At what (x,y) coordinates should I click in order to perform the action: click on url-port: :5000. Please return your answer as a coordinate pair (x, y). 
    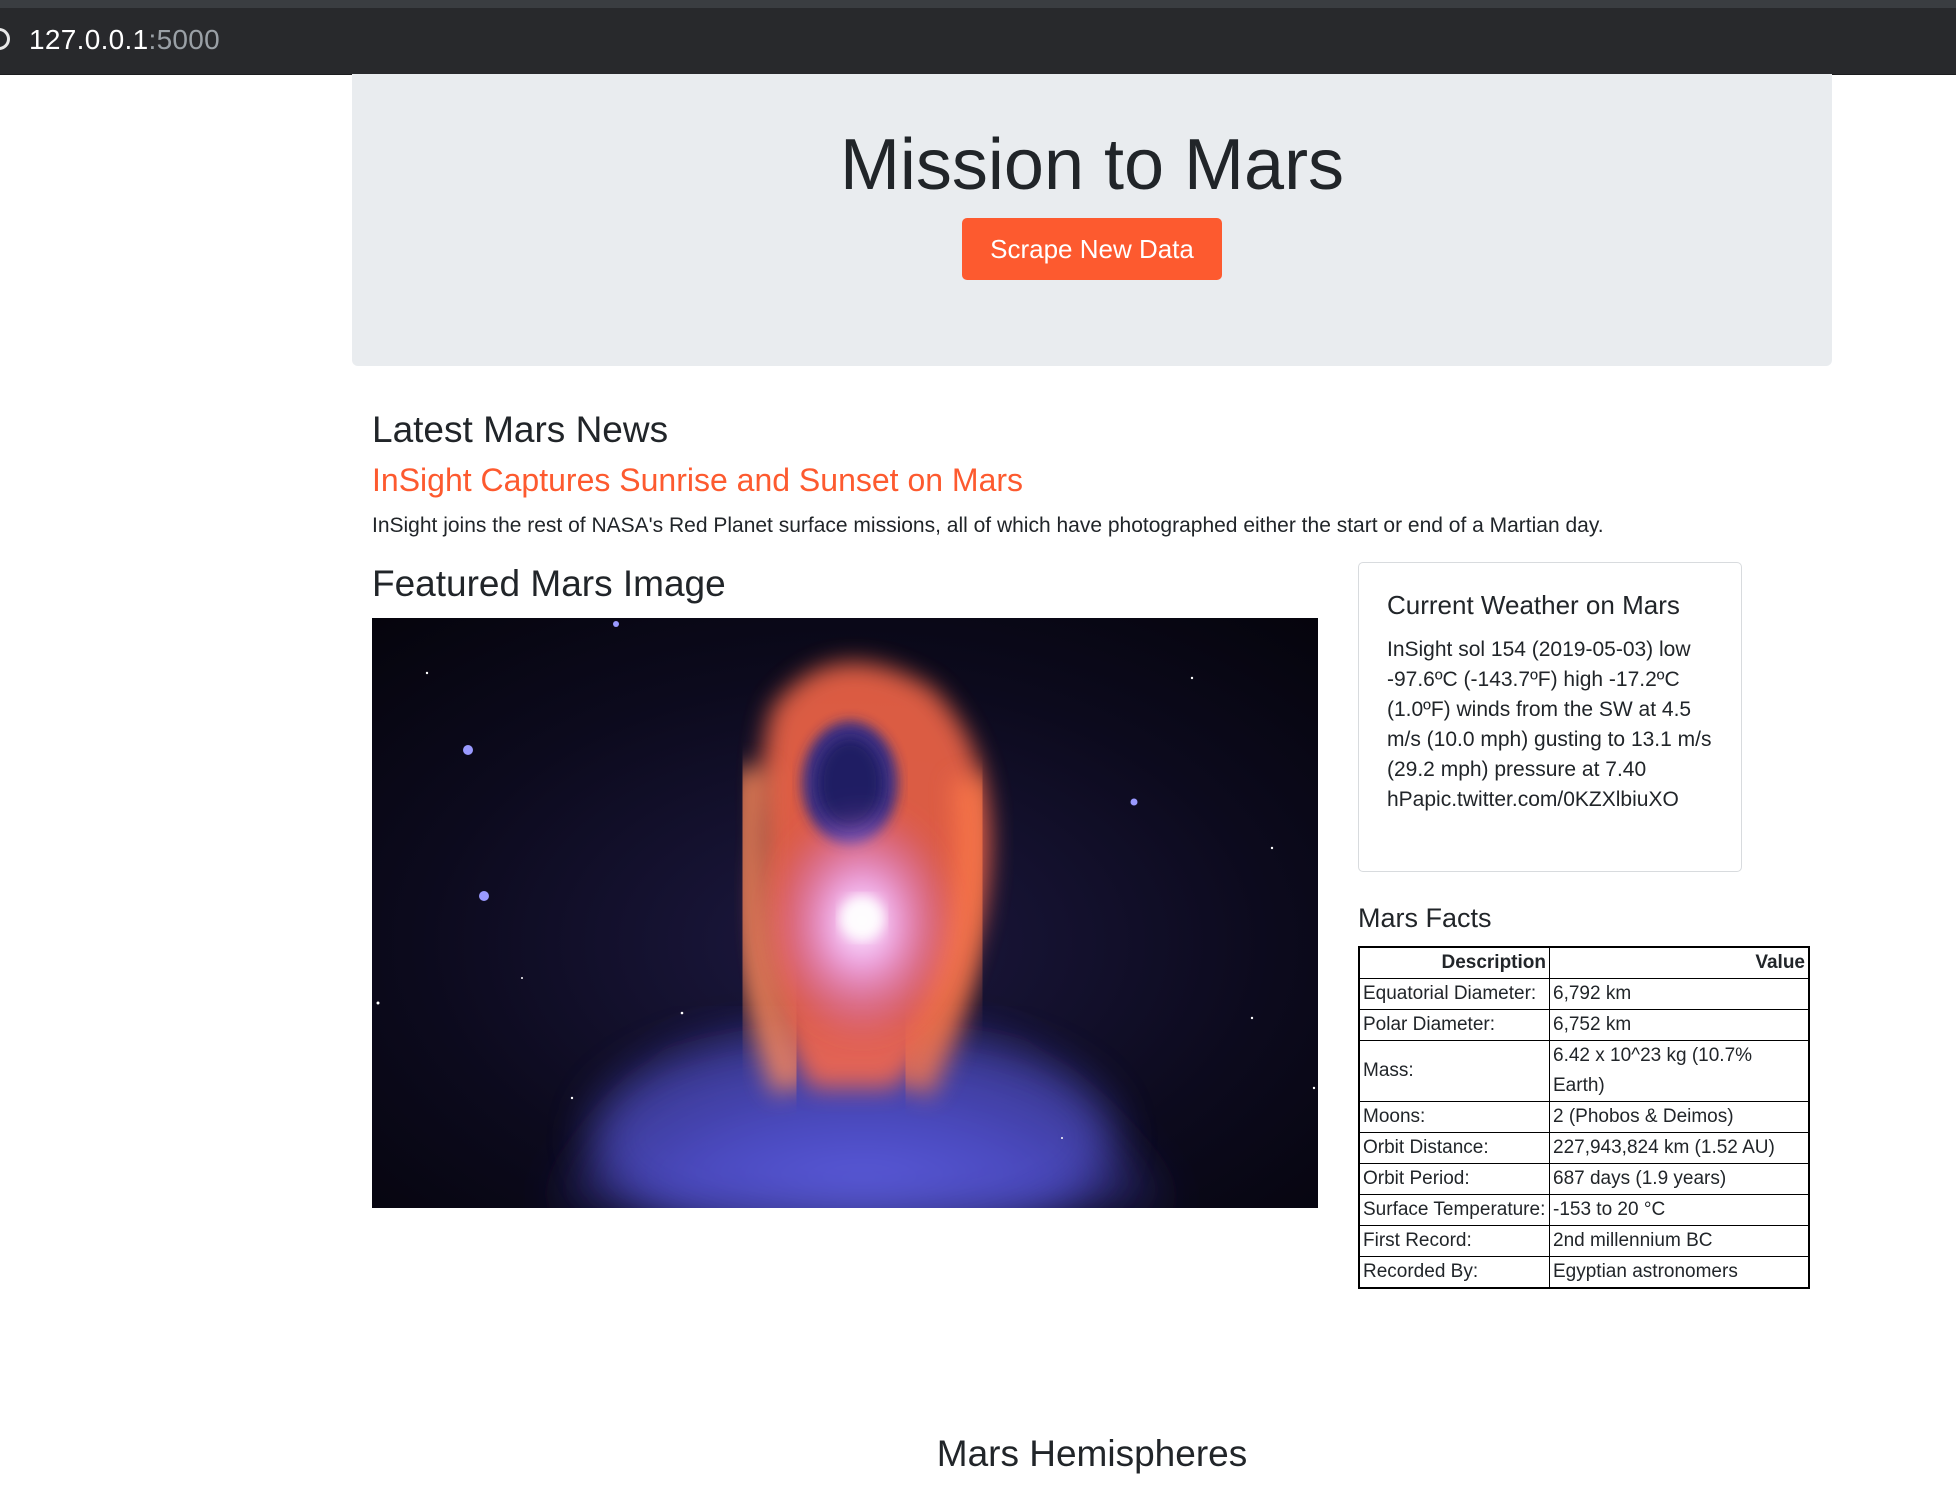
    Looking at the image, I should click on (184, 39).